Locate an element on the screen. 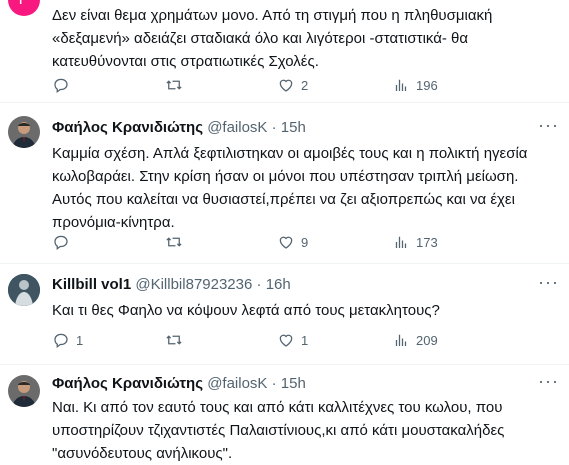 This screenshot has height=465, width=569. views-button: 173 is located at coordinates (415, 242).